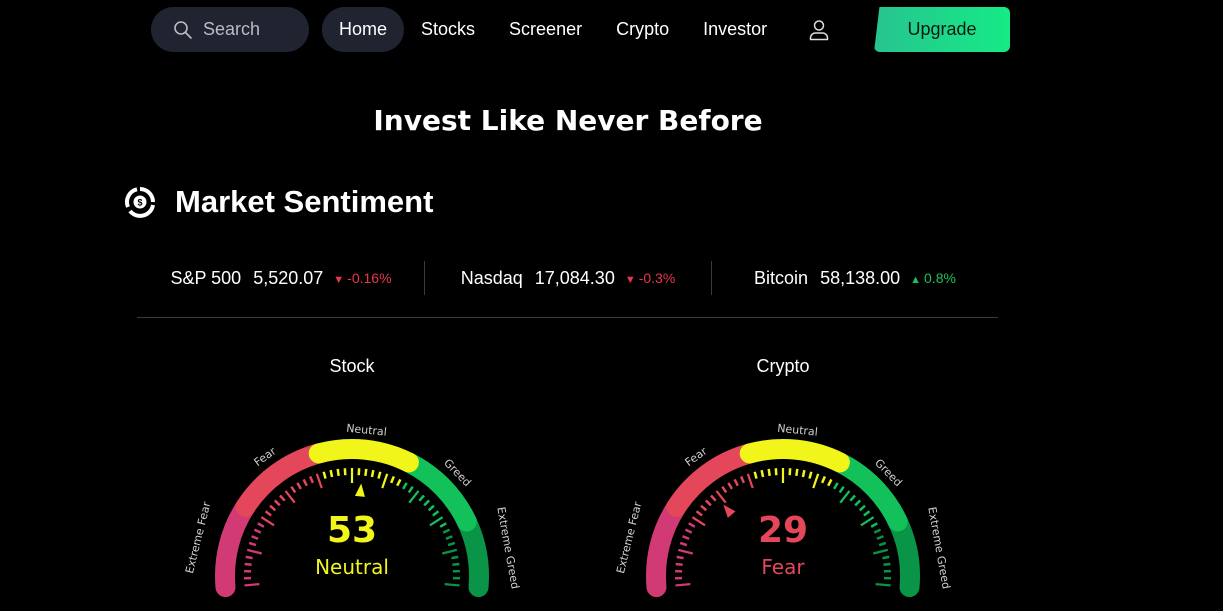  Describe the element at coordinates (491, 277) in the screenshot. I see `ticker-name: Nasdaq` at that location.